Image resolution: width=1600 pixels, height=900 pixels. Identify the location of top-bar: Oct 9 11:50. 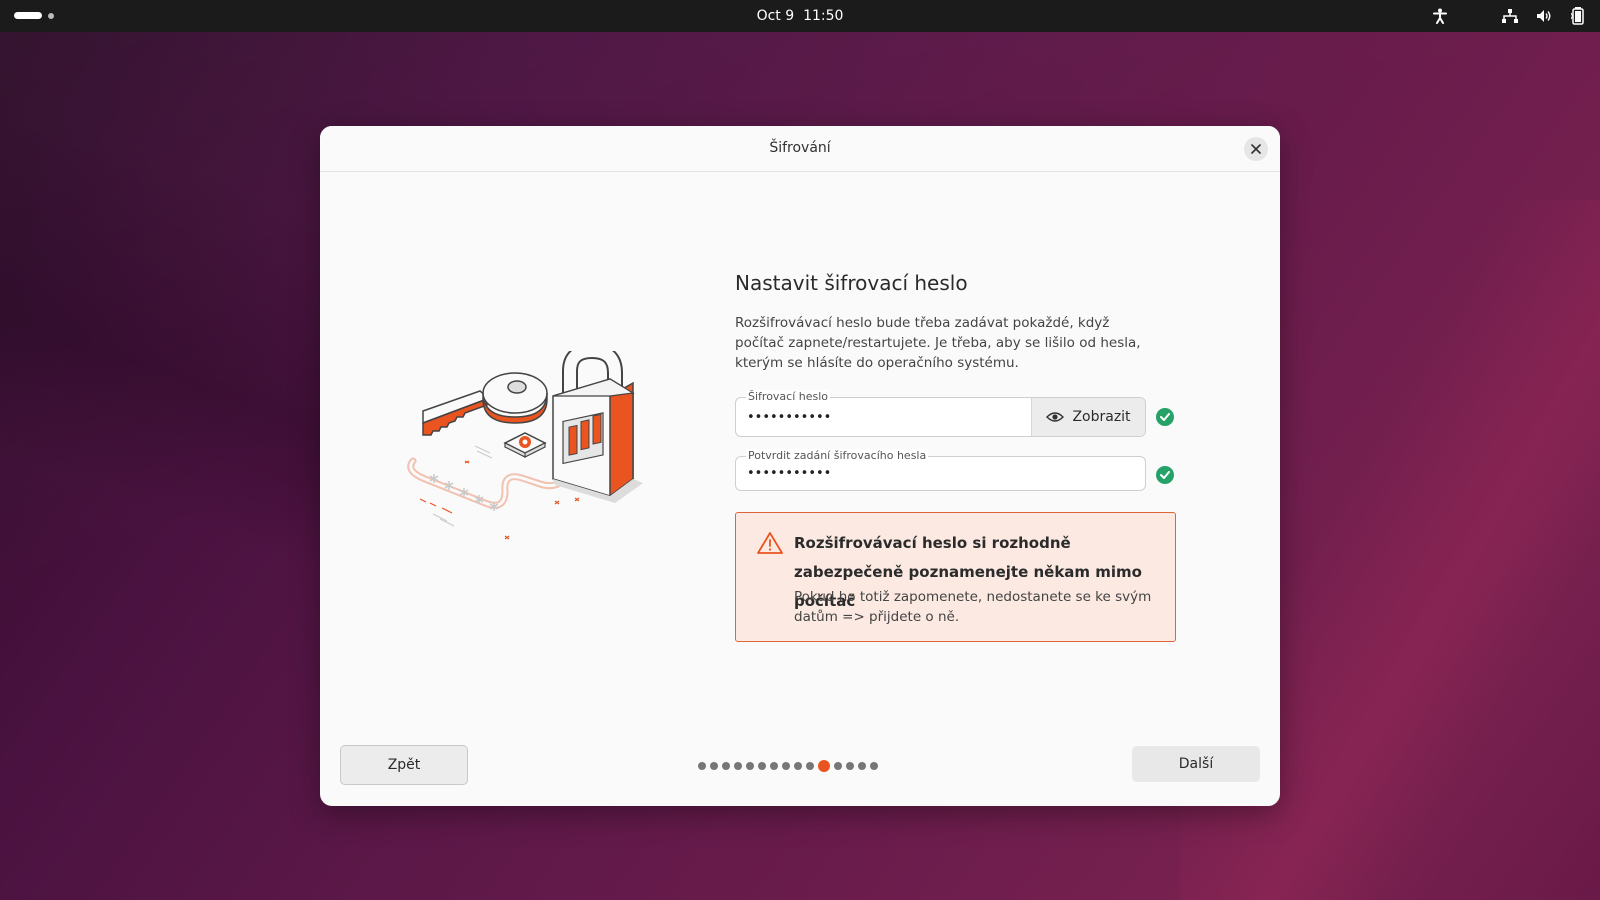
(800, 16).